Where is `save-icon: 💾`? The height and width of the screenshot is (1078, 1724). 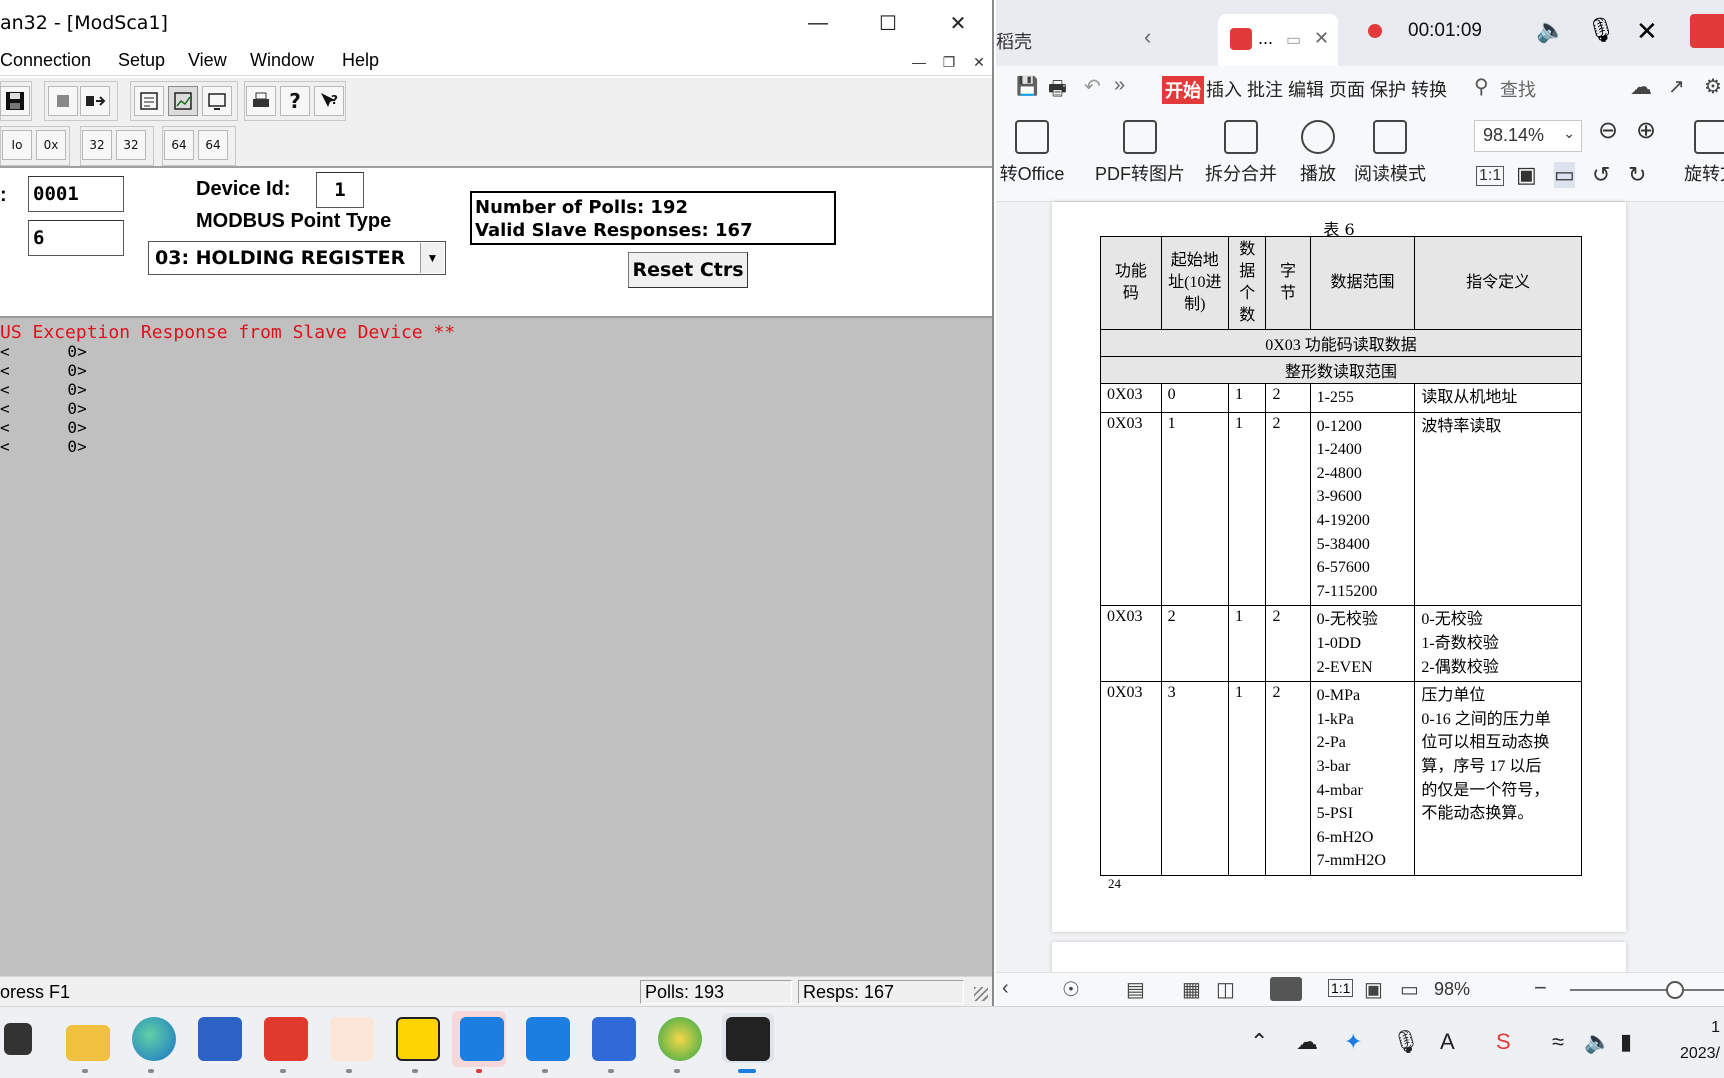 save-icon: 💾 is located at coordinates (1027, 86).